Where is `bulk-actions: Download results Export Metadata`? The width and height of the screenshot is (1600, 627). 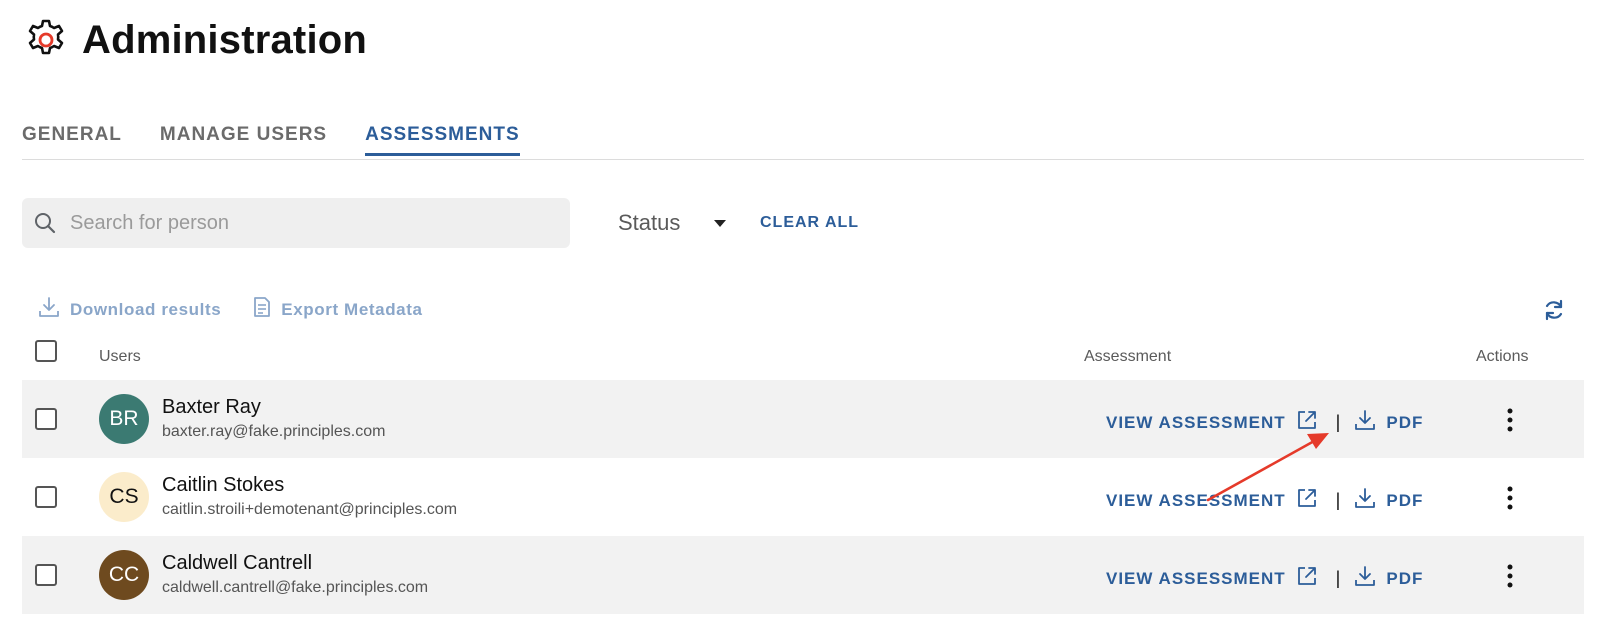
bulk-actions: Download results Export Metadata is located at coordinates (230, 309).